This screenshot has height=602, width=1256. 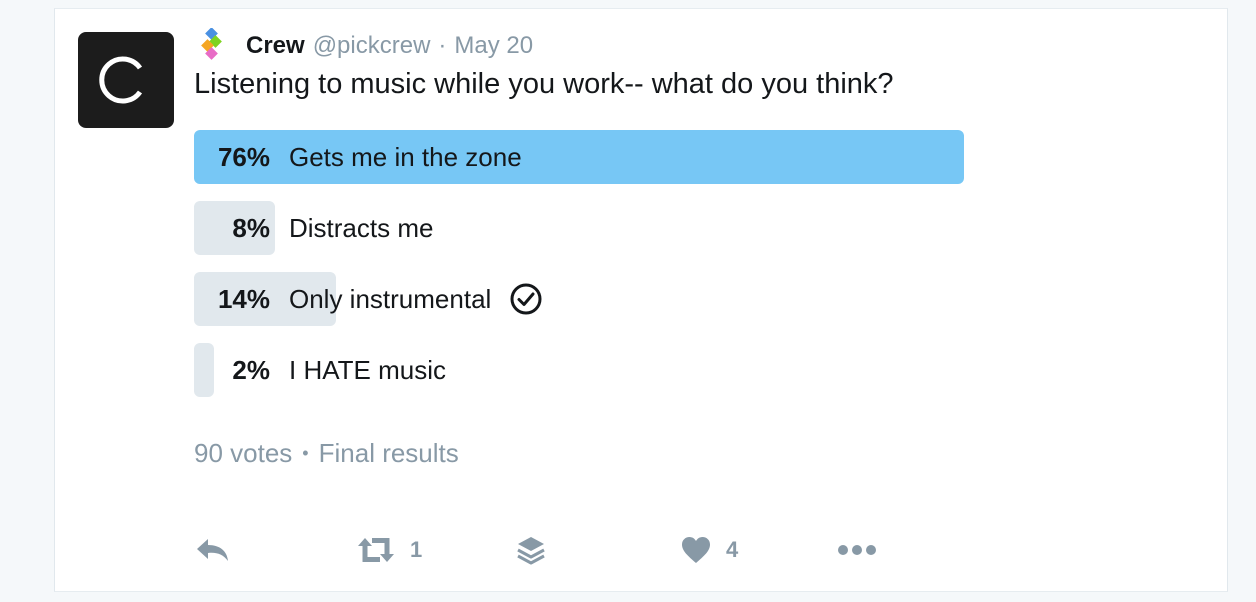 I want to click on layers-icon, so click(x=531, y=550).